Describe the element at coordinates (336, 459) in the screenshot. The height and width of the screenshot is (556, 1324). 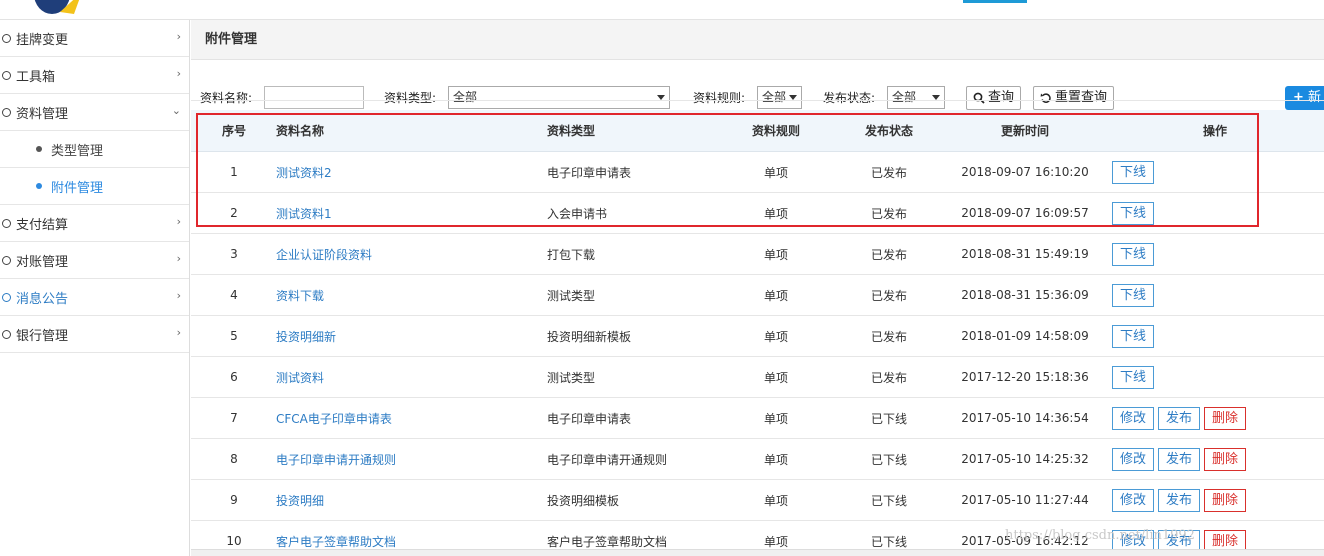
I see `row-name-link: 电子印章申请开通规则` at that location.